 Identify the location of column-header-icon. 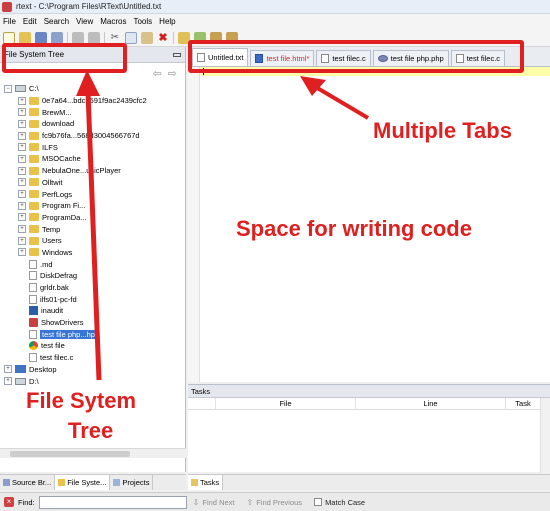
(202, 403).